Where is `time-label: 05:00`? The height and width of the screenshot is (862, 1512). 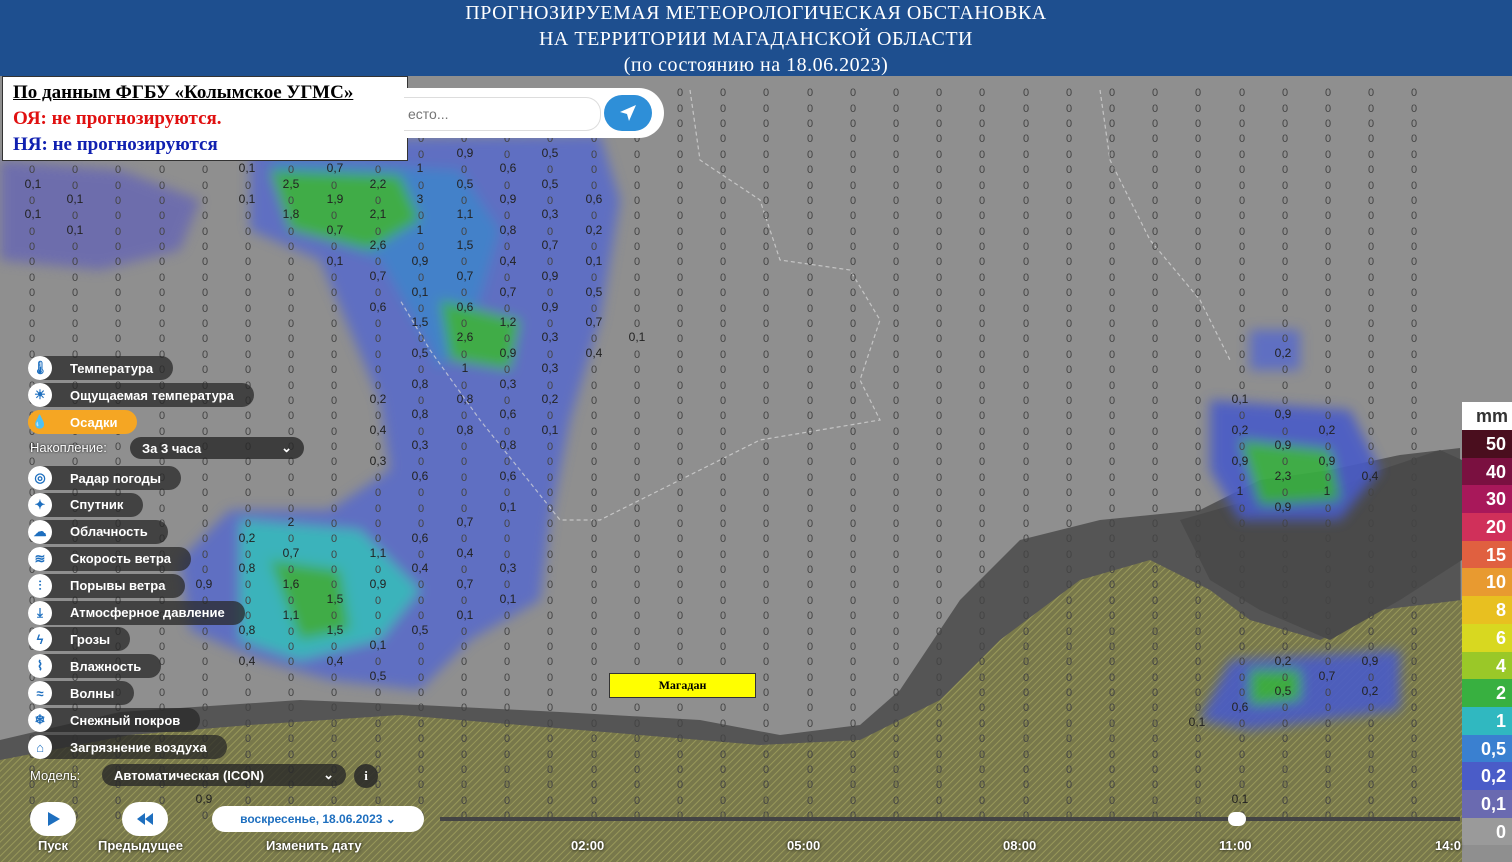 time-label: 05:00 is located at coordinates (803, 845).